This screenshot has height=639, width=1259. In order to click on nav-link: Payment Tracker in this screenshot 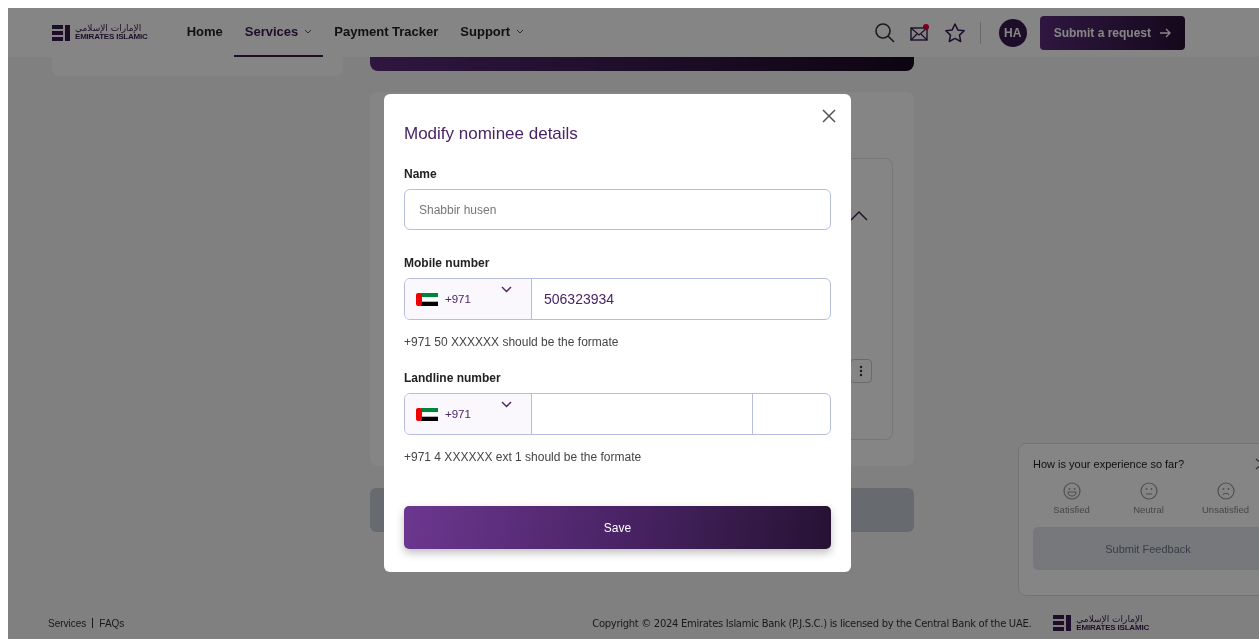, I will do `click(386, 32)`.